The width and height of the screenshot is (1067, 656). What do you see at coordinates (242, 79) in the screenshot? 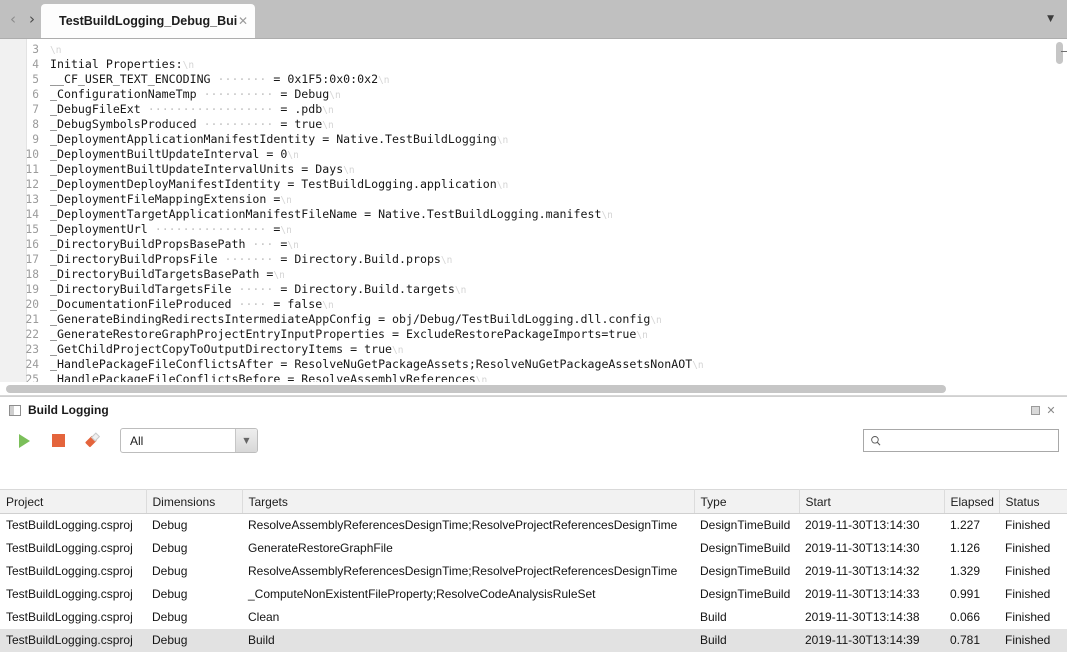
I see `whitespace-dots: ·······` at bounding box center [242, 79].